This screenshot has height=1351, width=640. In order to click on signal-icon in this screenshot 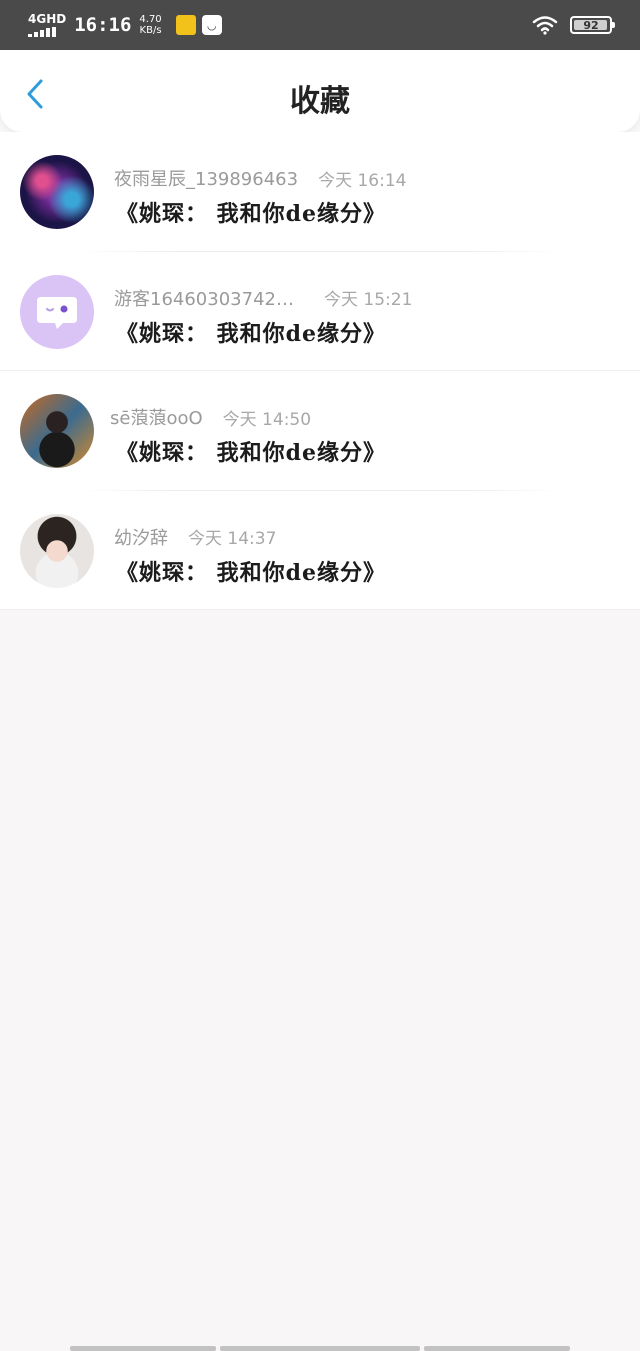, I will do `click(42, 32)`.